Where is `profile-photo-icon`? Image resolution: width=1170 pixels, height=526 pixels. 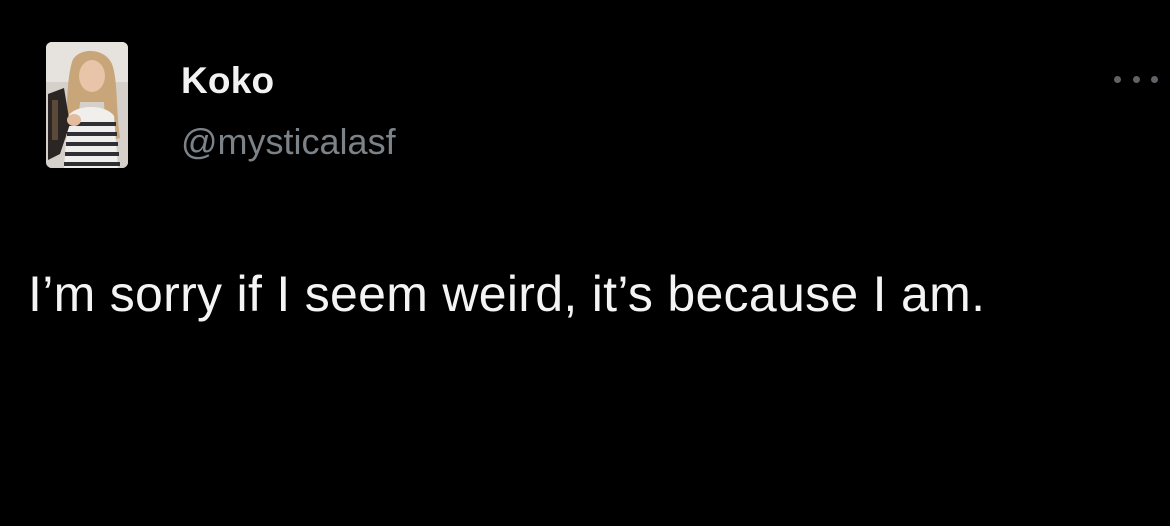 profile-photo-icon is located at coordinates (87, 105).